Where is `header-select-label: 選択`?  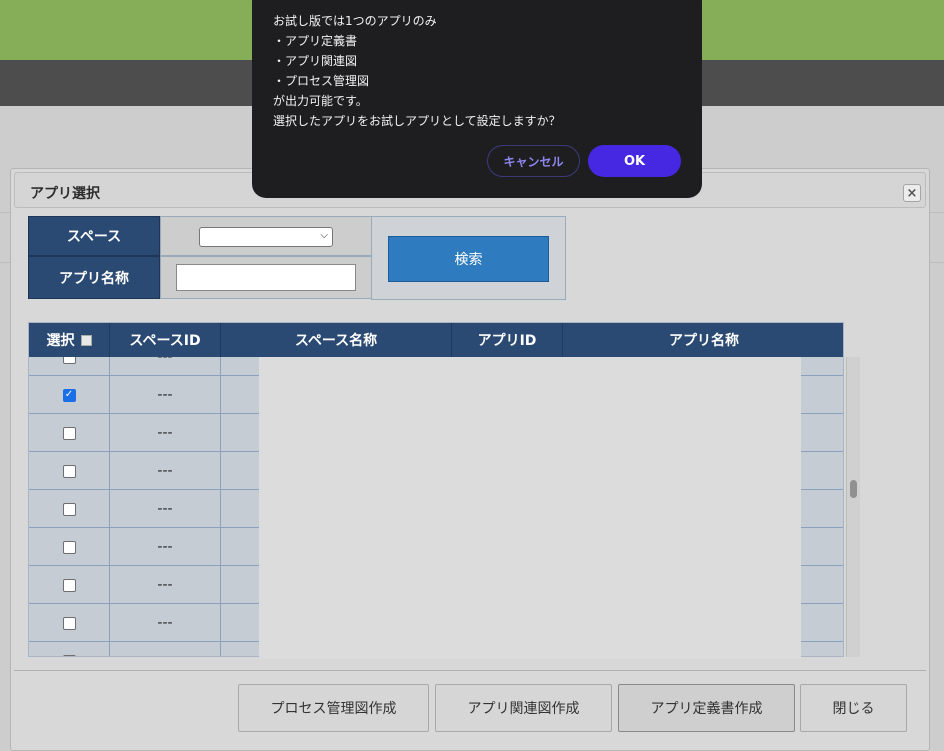
header-select-label: 選択 is located at coordinates (60, 341).